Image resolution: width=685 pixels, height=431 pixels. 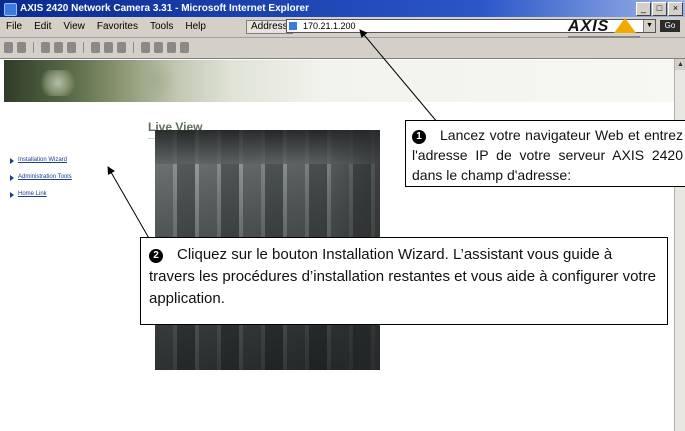 I want to click on axis-logo-triangle-icon, so click(x=625, y=25).